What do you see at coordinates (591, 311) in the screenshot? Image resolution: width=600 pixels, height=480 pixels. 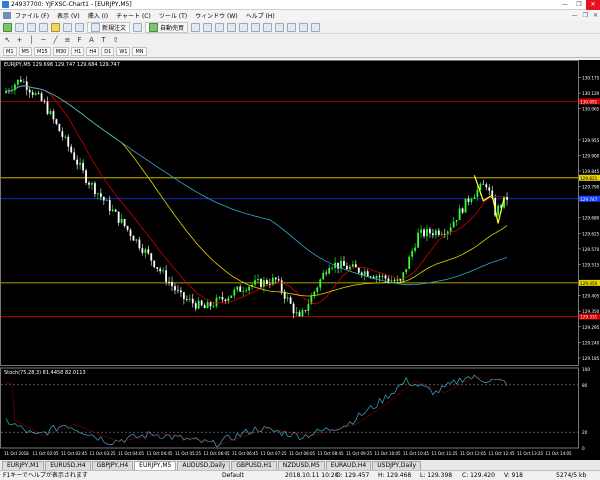 I see `price-label: 129.350` at bounding box center [591, 311].